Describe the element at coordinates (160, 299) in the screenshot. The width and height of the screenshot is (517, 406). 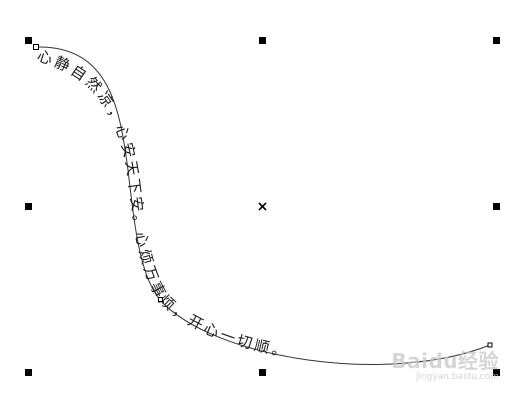
I see `mid-node` at that location.